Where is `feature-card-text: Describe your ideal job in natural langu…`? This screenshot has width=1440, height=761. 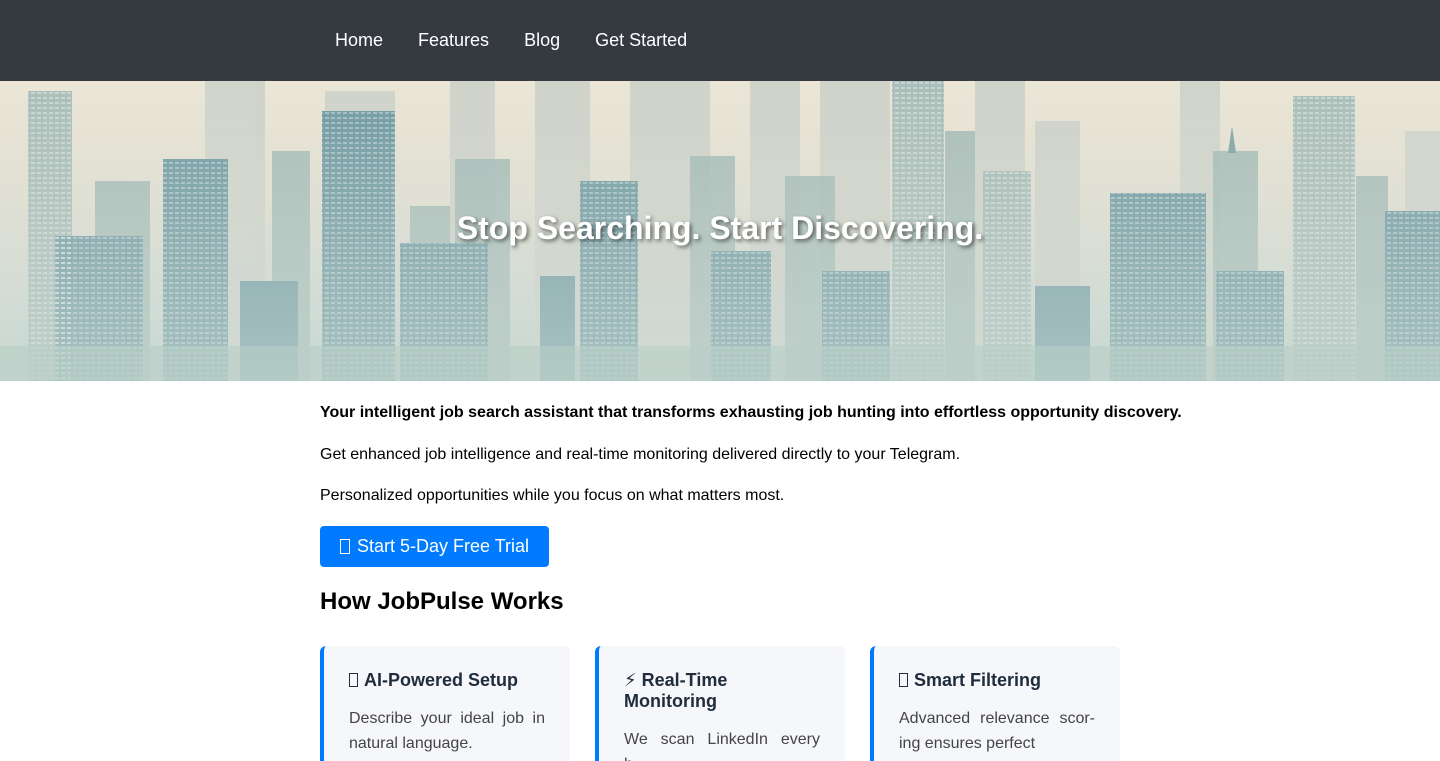 feature-card-text: Describe your ideal job in natural langu… is located at coordinates (447, 731).